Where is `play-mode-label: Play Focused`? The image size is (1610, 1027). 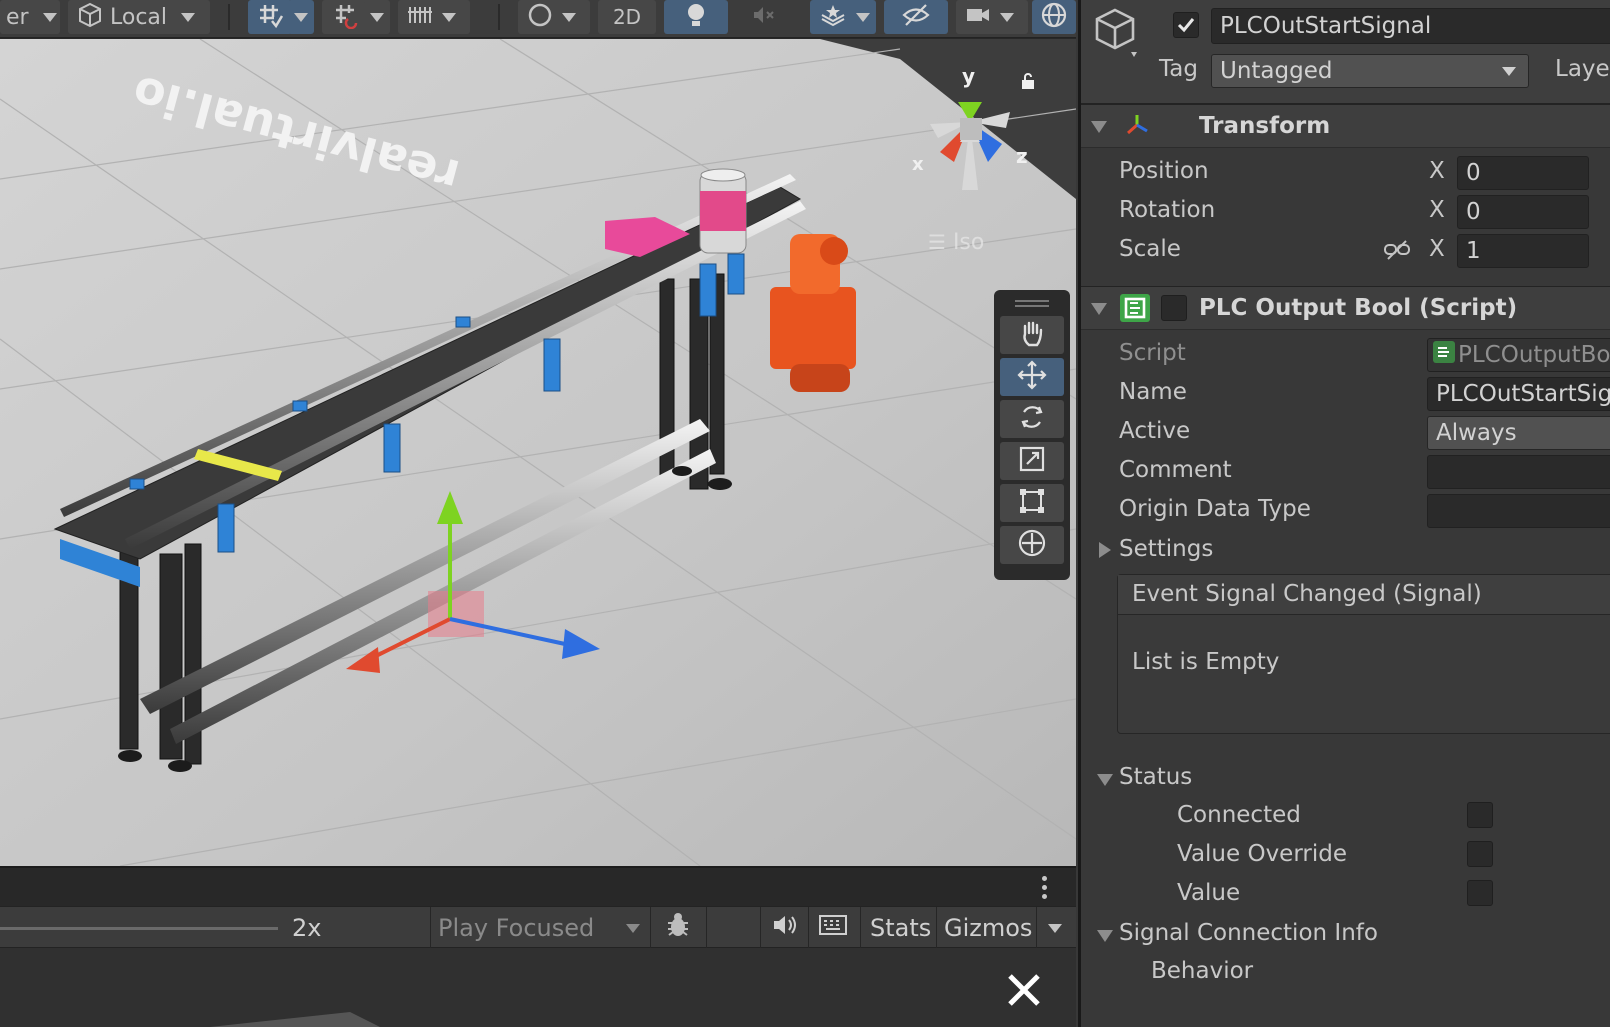 play-mode-label: Play Focused is located at coordinates (516, 928).